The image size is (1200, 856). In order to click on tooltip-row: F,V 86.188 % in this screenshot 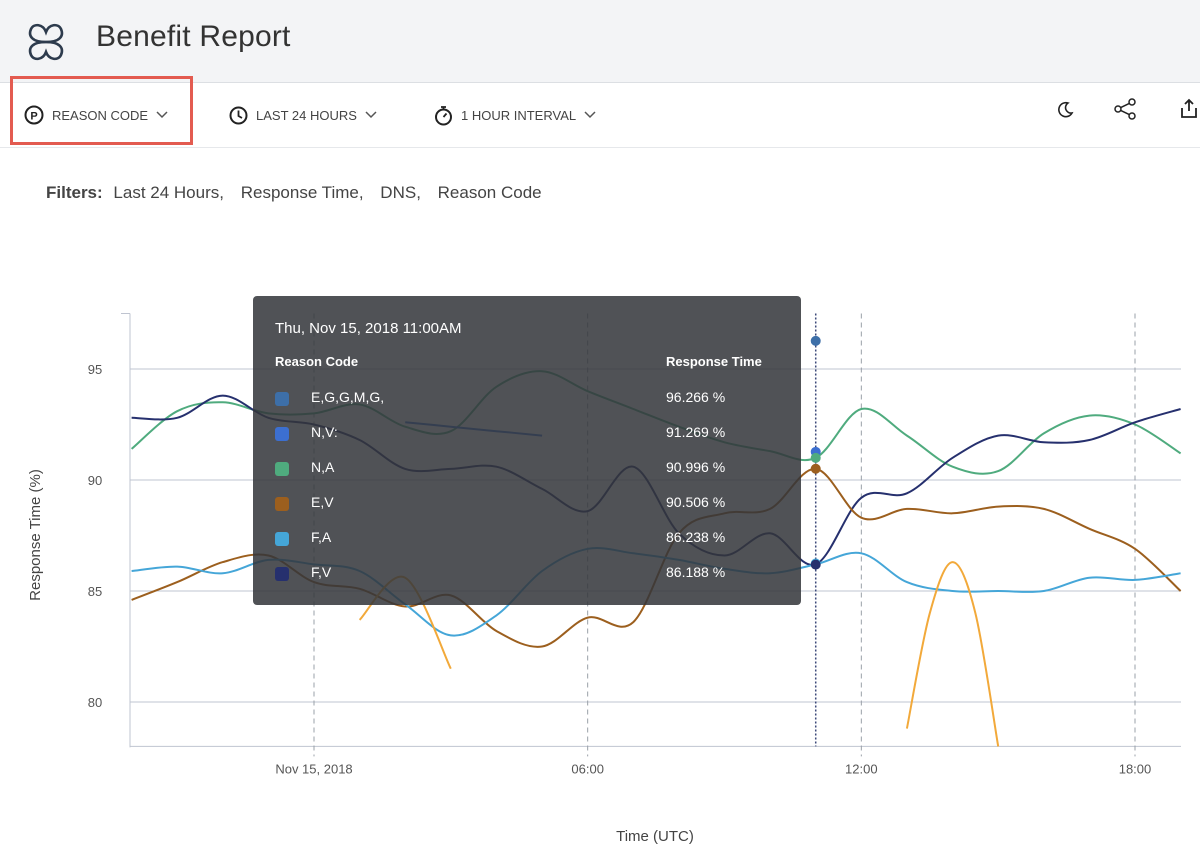, I will do `click(530, 575)`.